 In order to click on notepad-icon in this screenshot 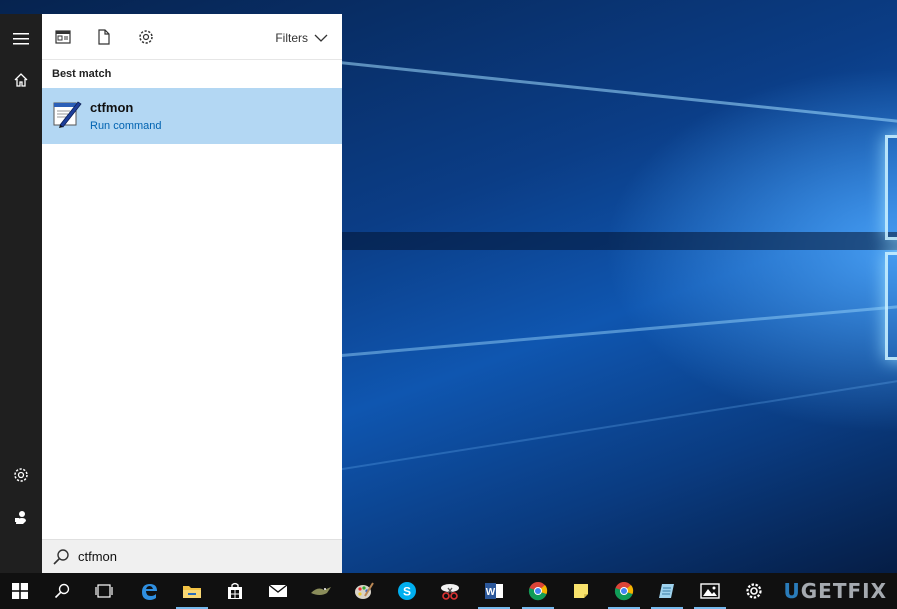, I will do `click(667, 591)`.